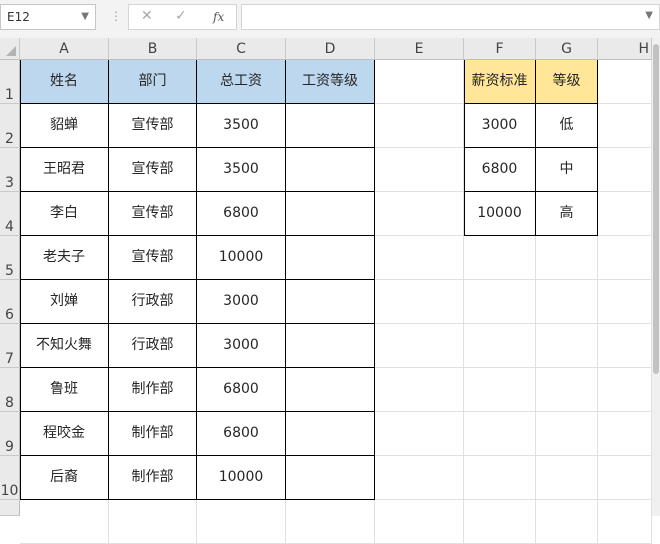  What do you see at coordinates (64, 170) in the screenshot?
I see `table1-cell: 王昭君` at bounding box center [64, 170].